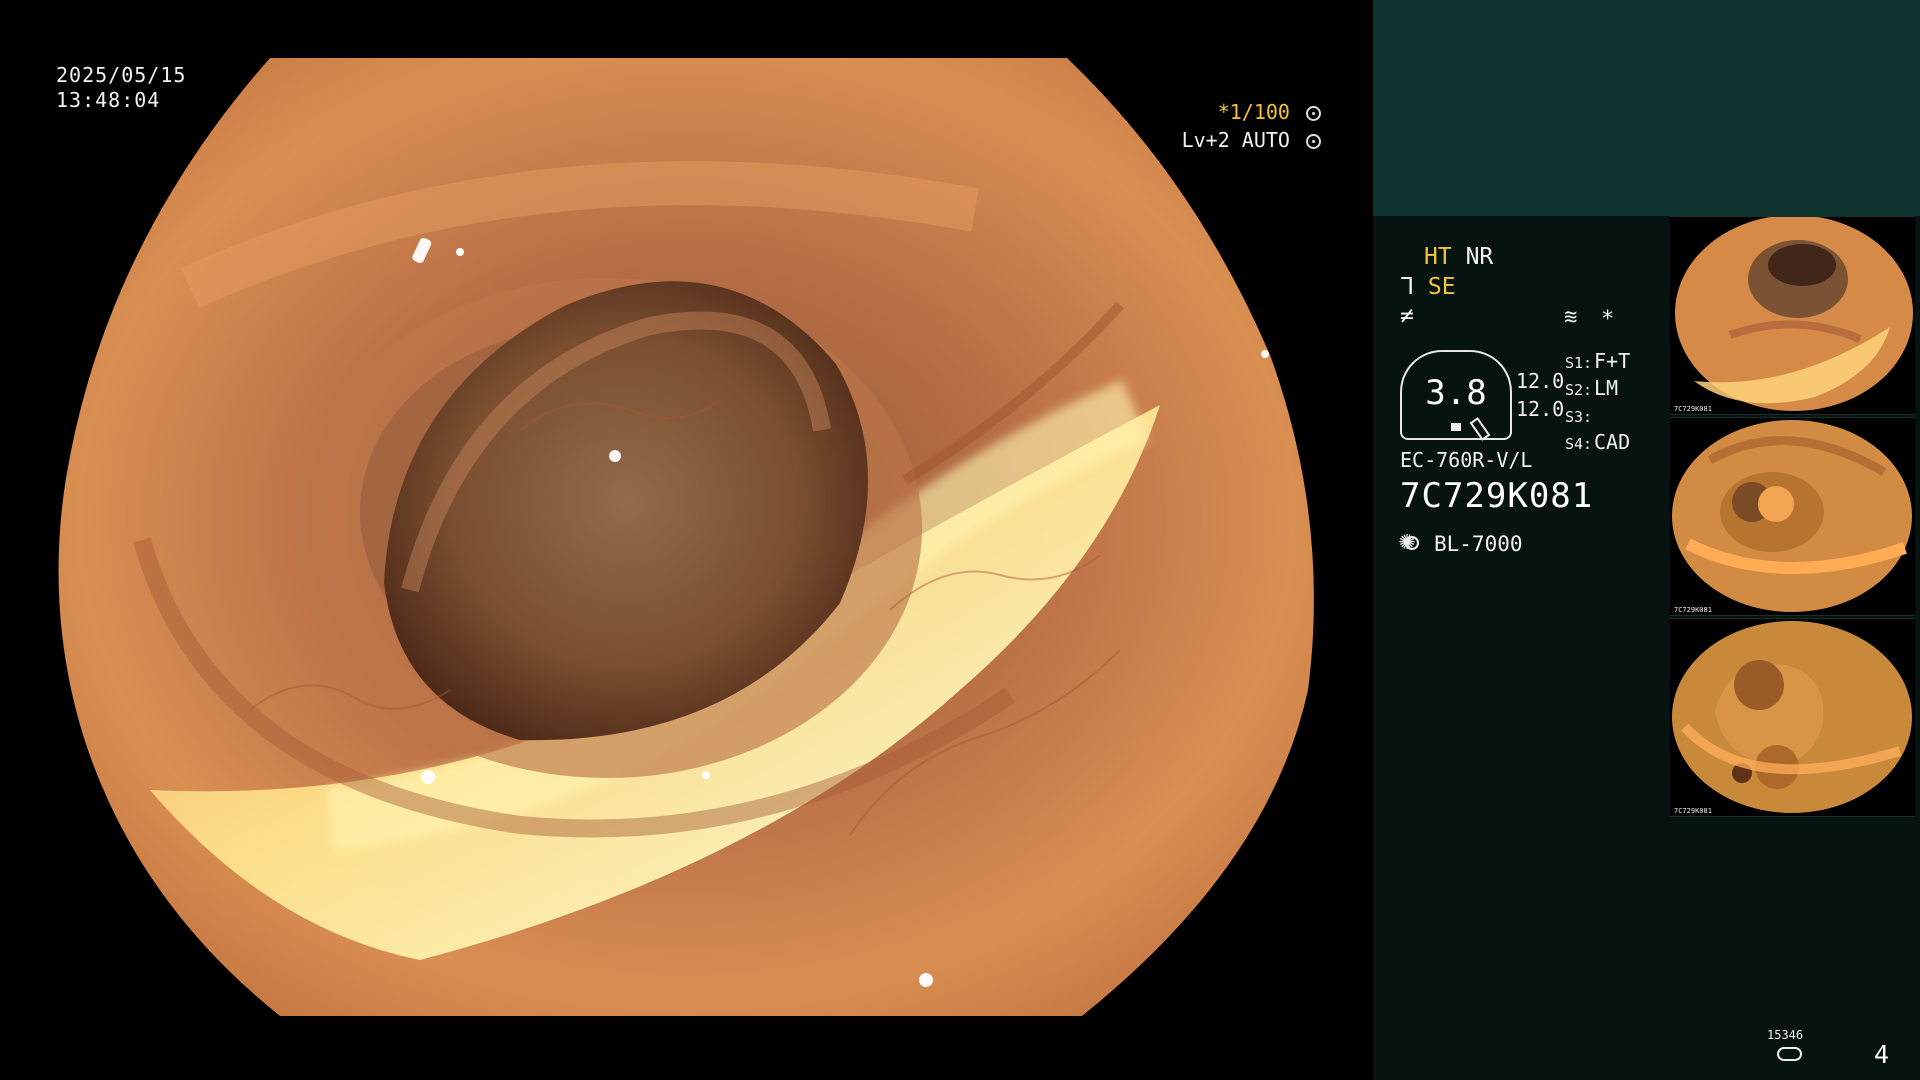 The image size is (1920, 1080). I want to click on level-row: Lv+2 AUTO, so click(1251, 140).